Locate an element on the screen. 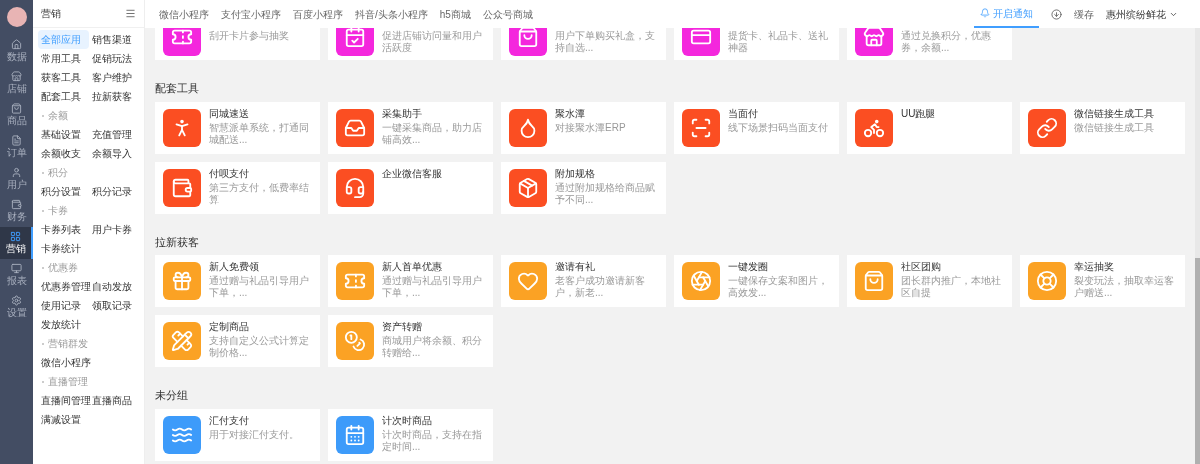  tool-description: 团长群内推广，本地社区自提 is located at coordinates (951, 287).